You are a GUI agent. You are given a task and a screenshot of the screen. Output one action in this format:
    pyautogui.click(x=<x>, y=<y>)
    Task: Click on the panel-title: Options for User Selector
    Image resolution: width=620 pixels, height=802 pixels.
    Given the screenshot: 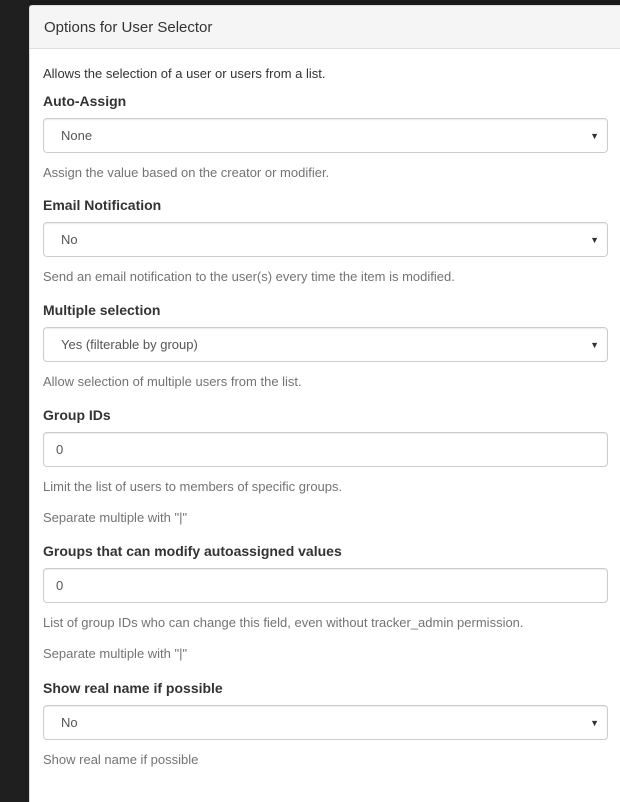 What is the action you would take?
    pyautogui.click(x=128, y=27)
    